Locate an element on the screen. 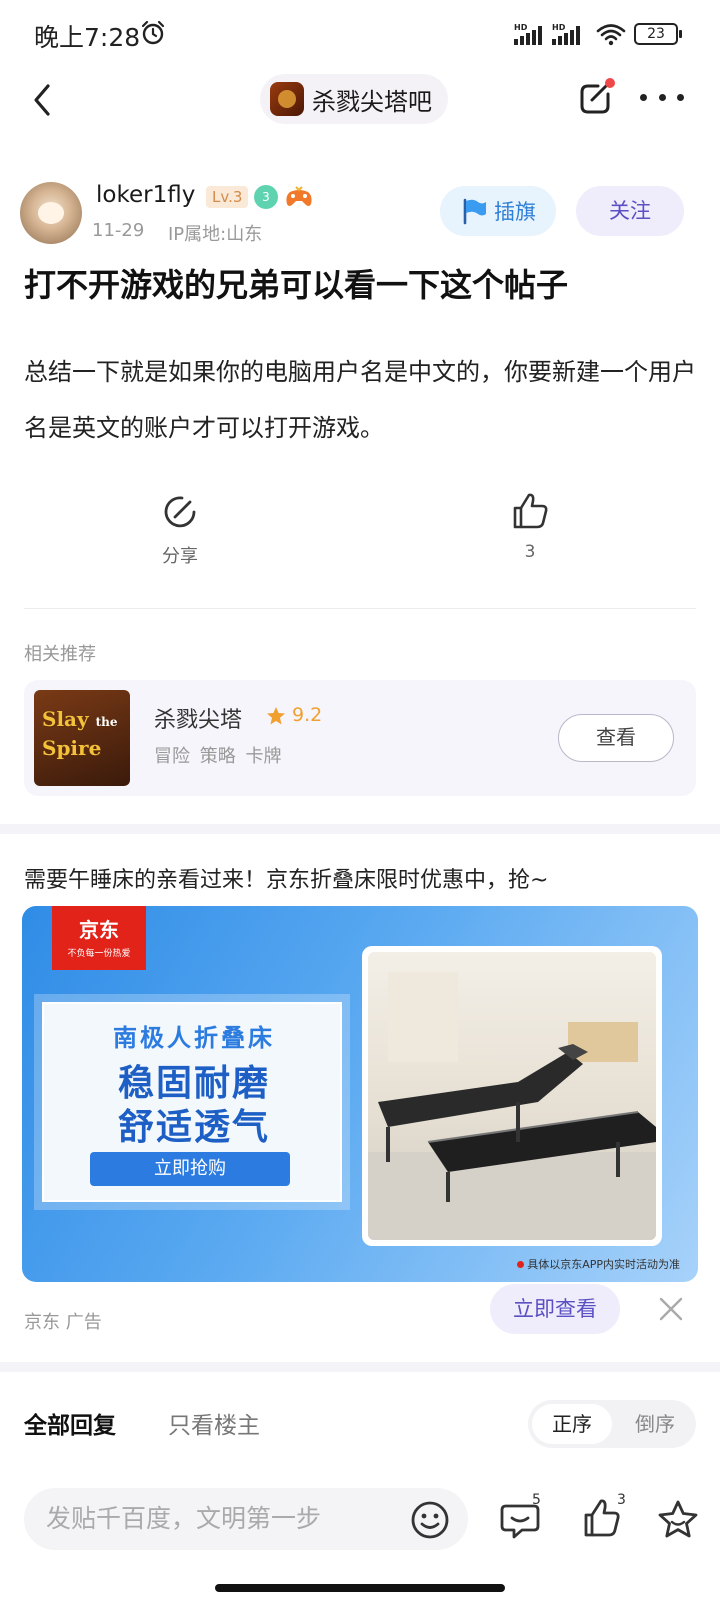 The height and width of the screenshot is (1600, 720). ad-view-button: 立即查看 is located at coordinates (555, 1309).